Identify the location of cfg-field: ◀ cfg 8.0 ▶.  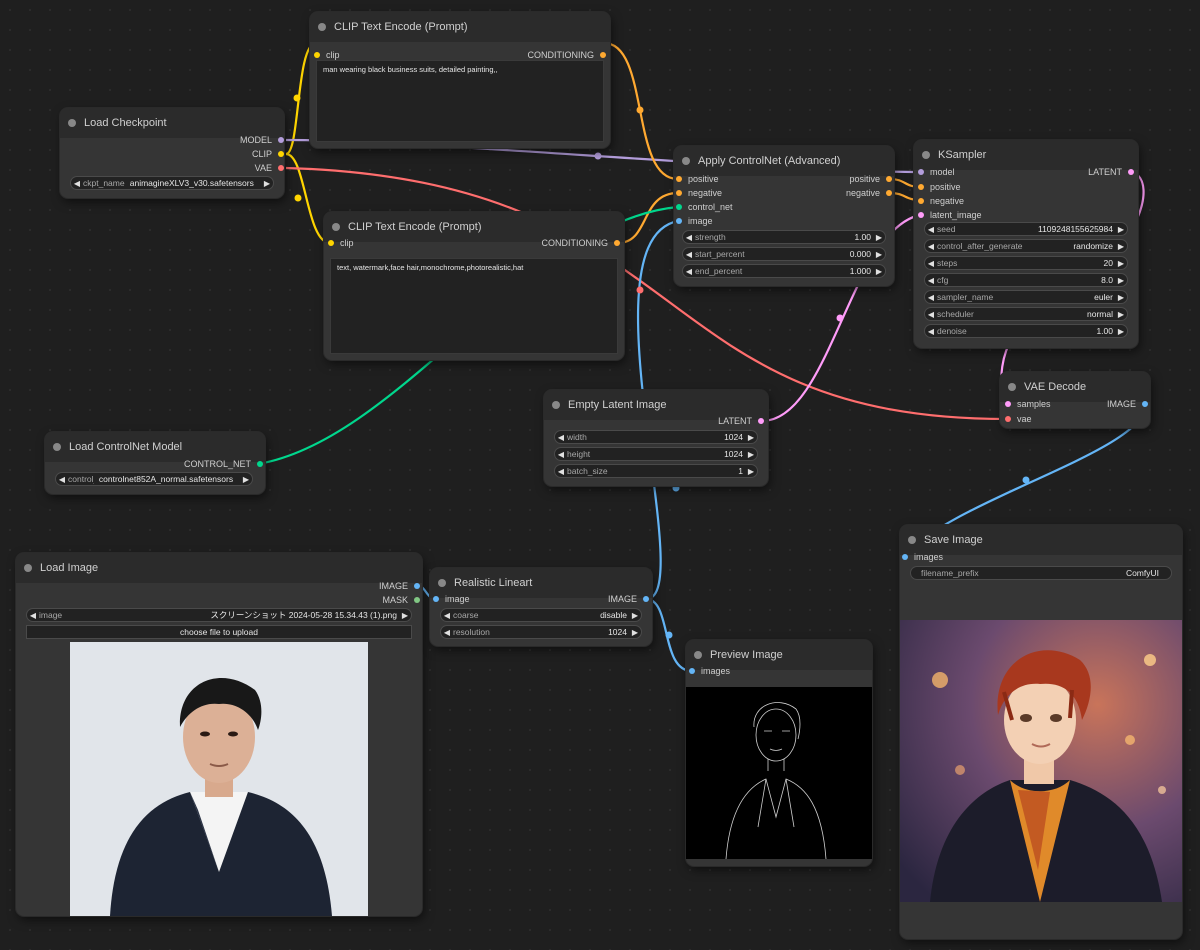
(1026, 280).